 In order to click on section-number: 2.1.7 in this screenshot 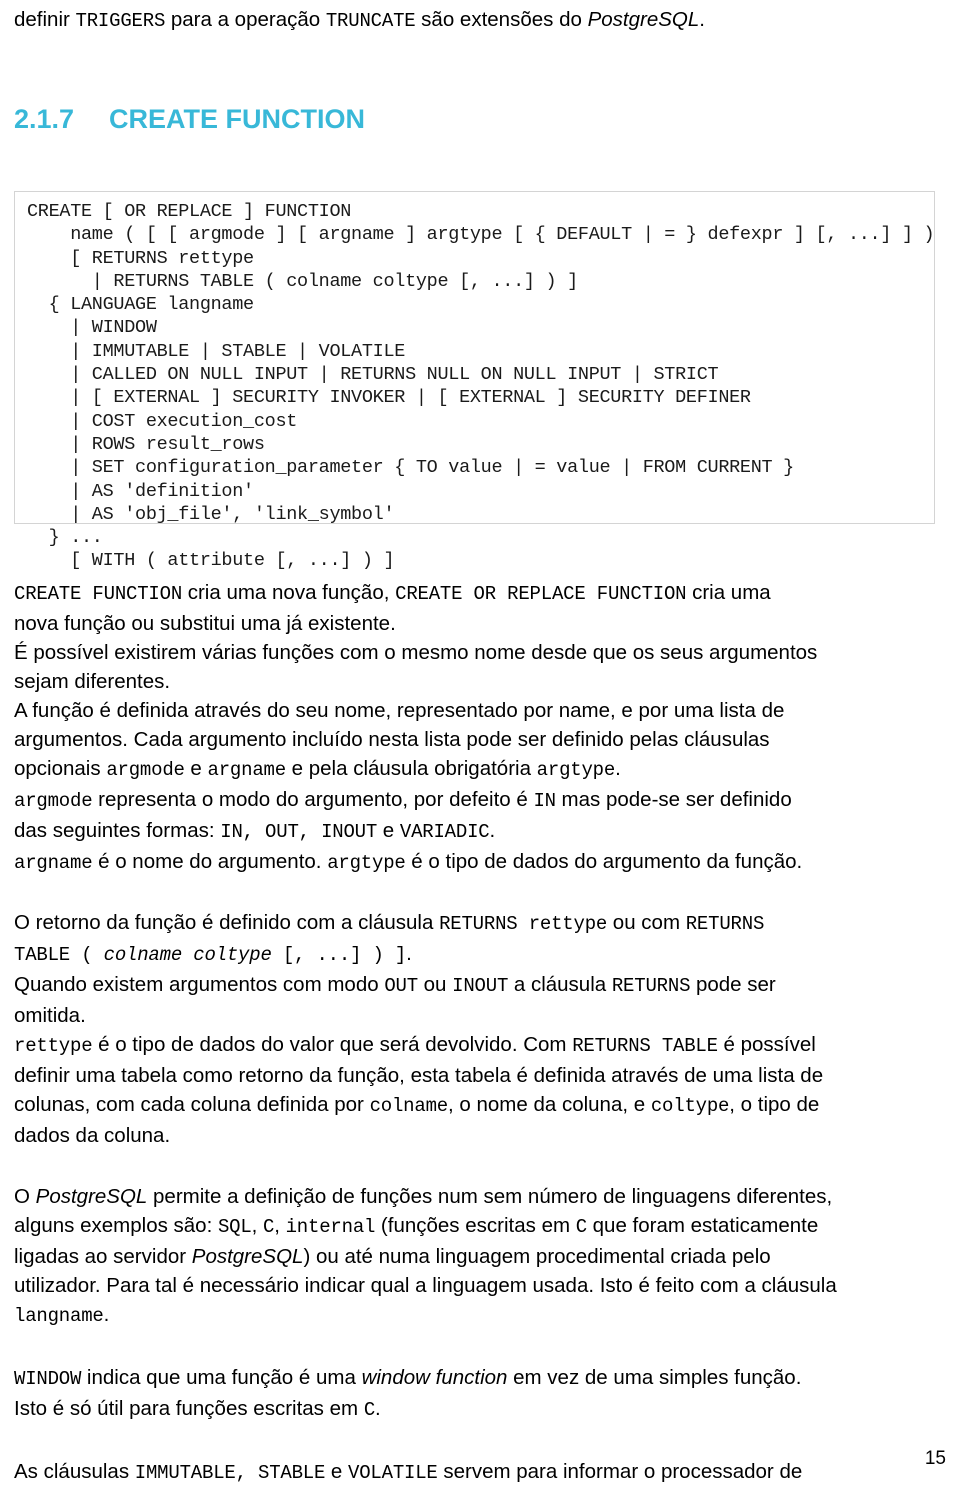, I will do `click(44, 119)`.